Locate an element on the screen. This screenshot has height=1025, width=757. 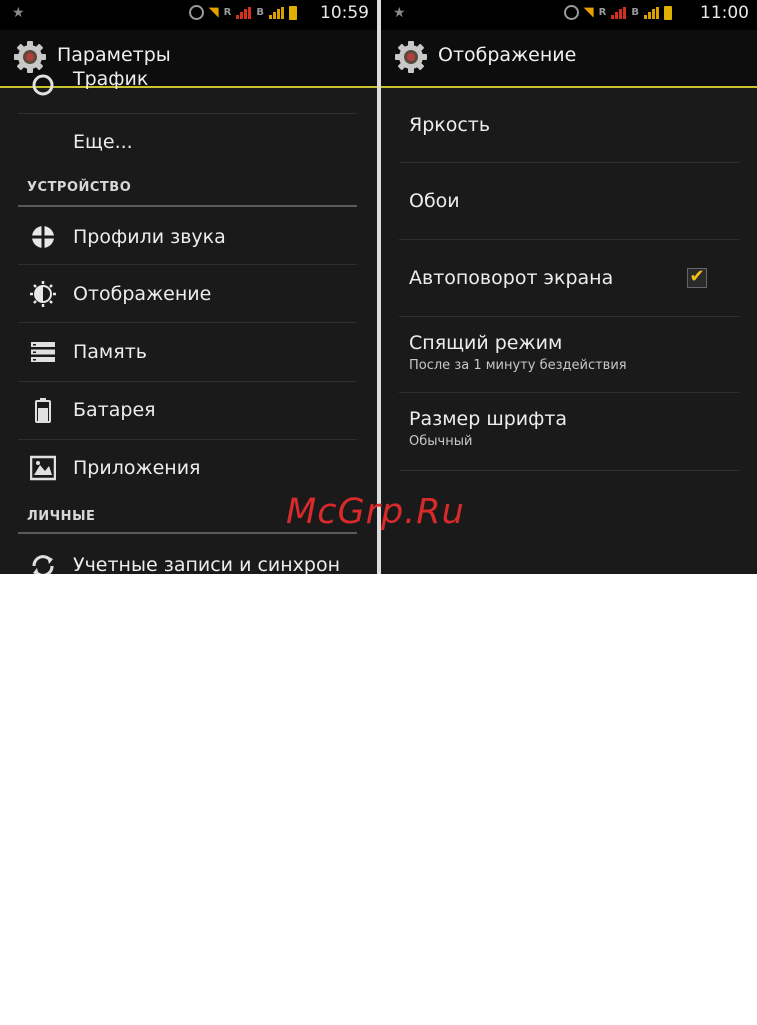
page-title: Отображение is located at coordinates (507, 55).